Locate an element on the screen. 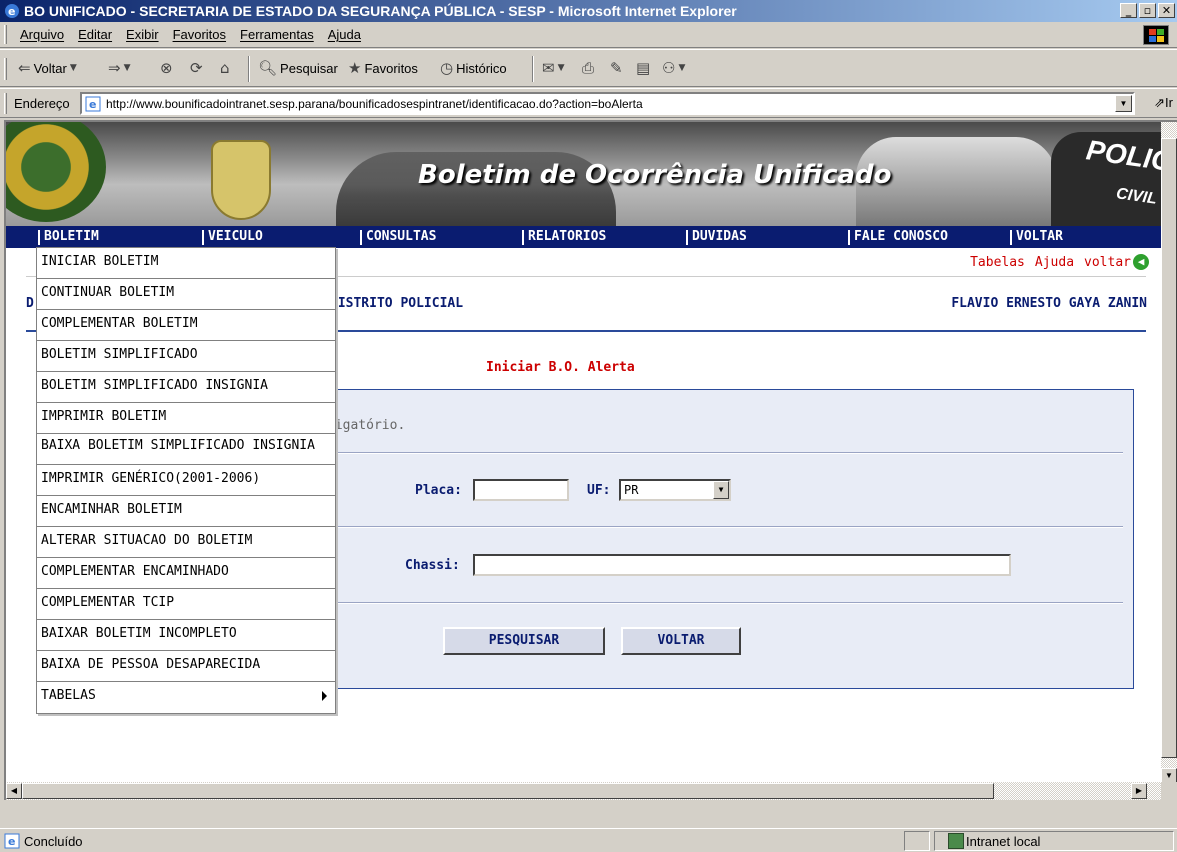 Image resolution: width=1177 pixels, height=852 pixels. header-left-text: D is located at coordinates (30, 303).